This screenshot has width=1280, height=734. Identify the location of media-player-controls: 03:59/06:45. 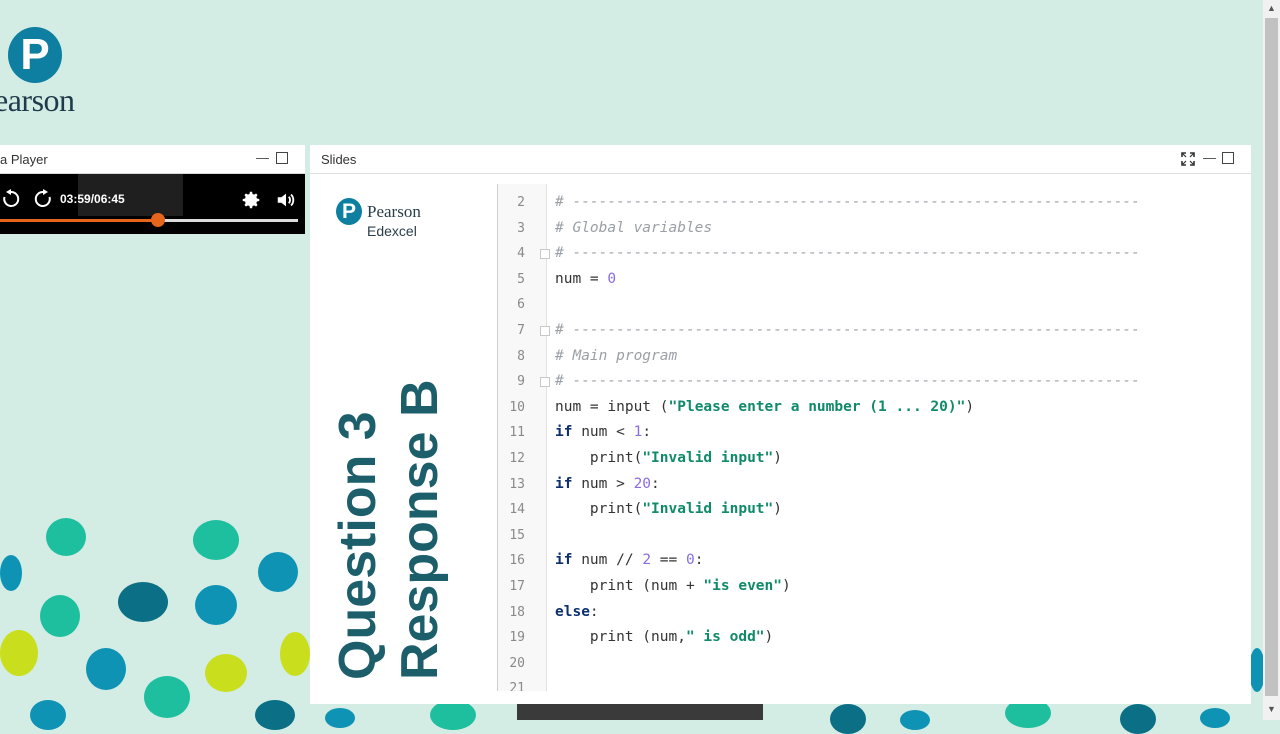
(152, 204).